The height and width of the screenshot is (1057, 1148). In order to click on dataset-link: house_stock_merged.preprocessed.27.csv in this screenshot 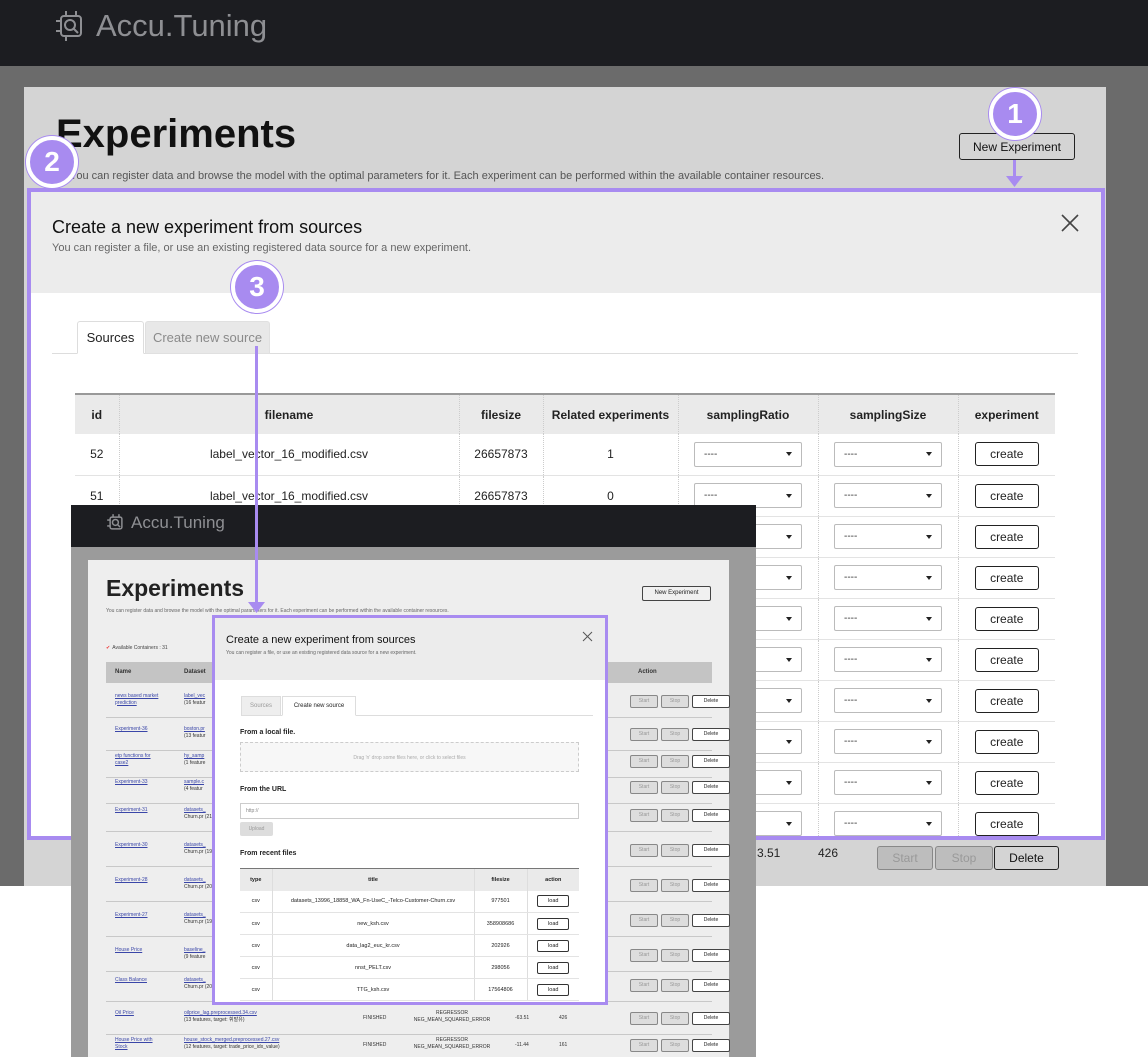, I will do `click(231, 1040)`.